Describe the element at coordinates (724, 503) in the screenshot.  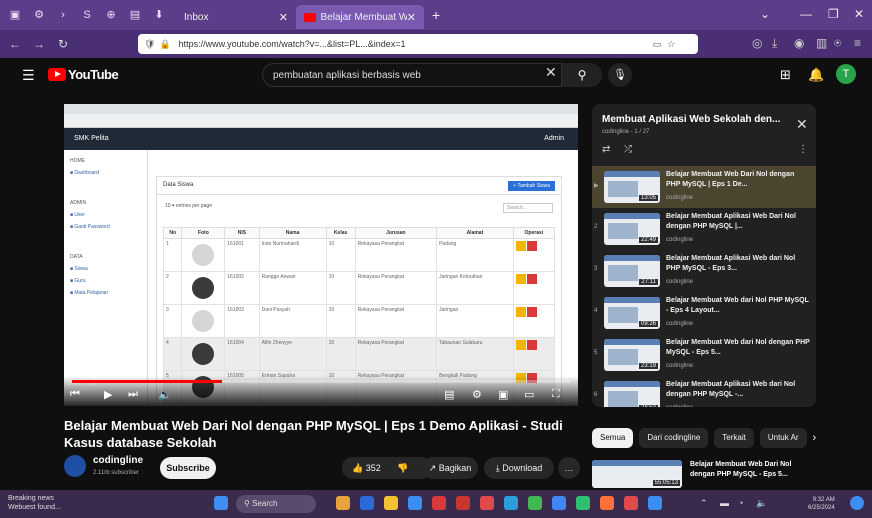
I see `battery-icon: ▬` at that location.